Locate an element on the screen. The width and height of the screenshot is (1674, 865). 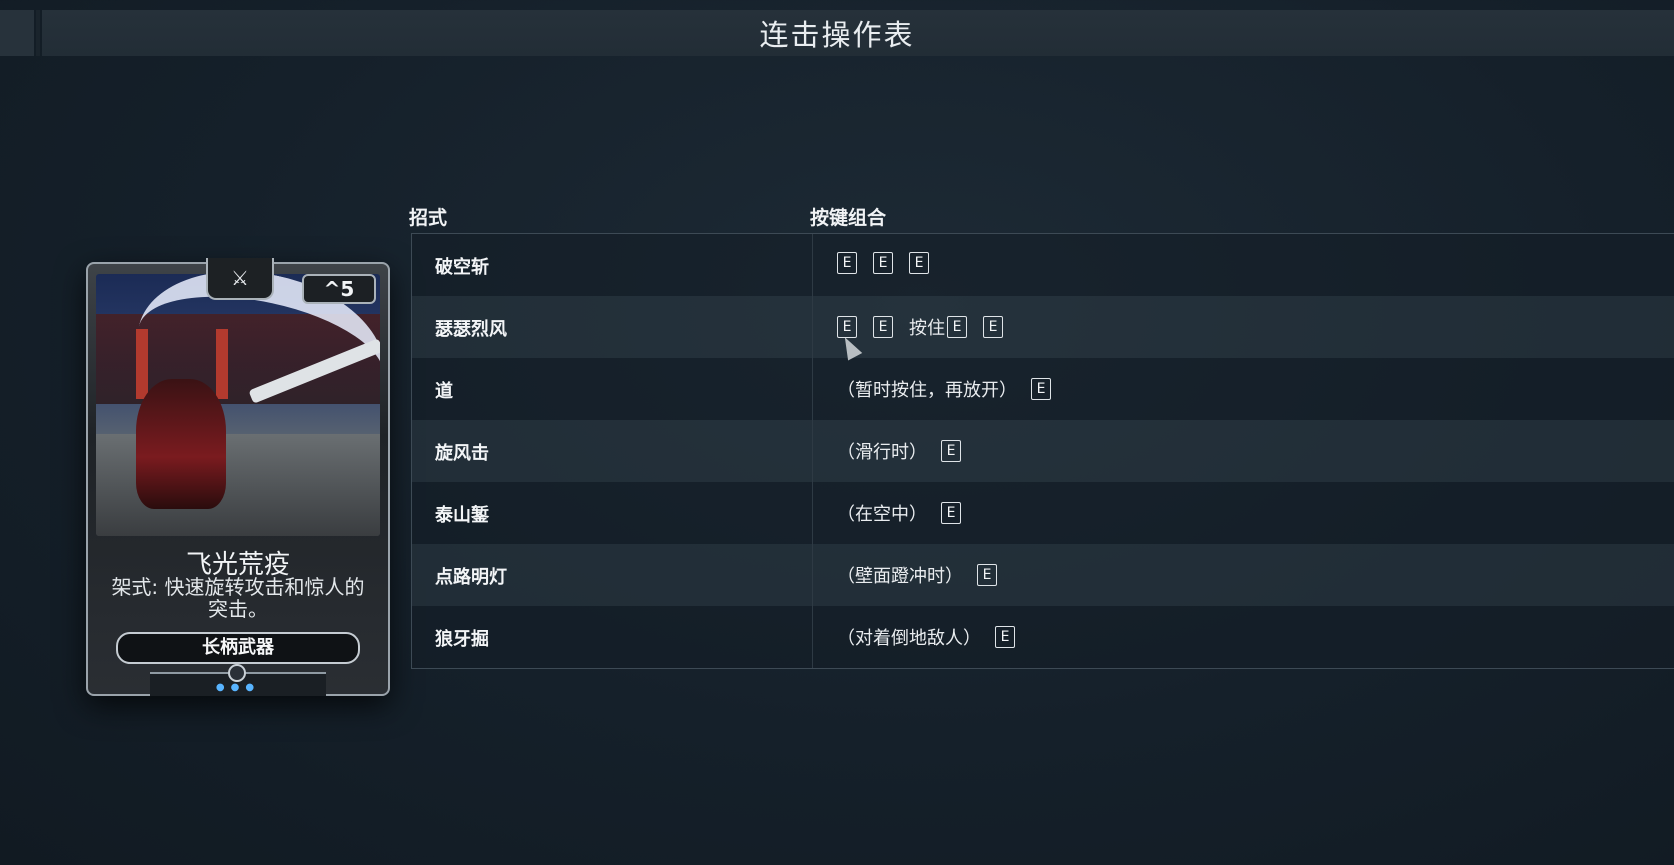
key-combo: （壁面蹬冲时） E is located at coordinates (925, 575).